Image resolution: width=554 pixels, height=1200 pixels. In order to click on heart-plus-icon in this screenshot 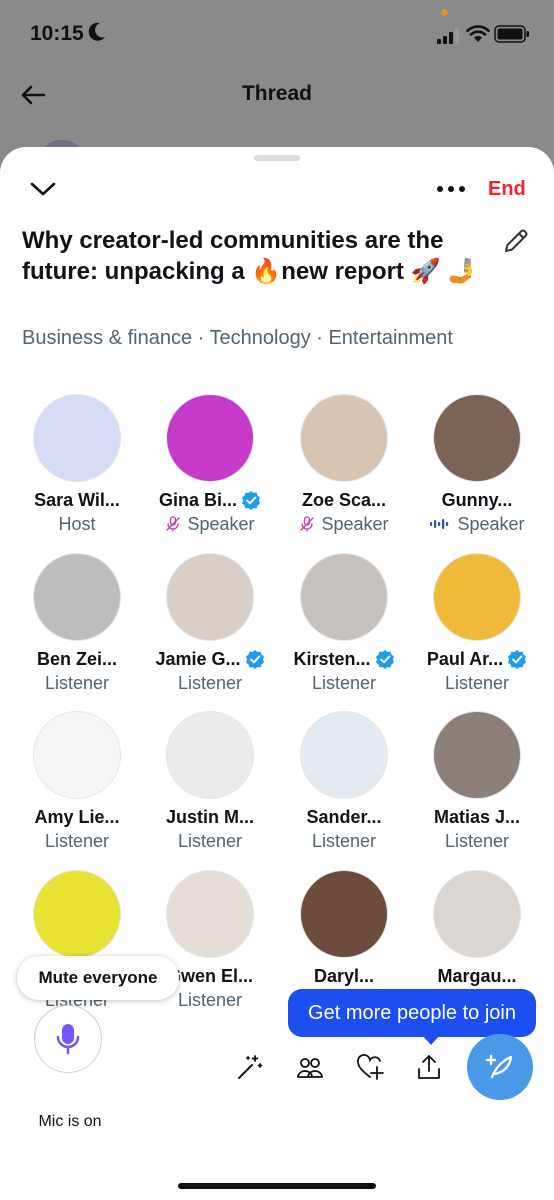, I will do `click(370, 1067)`.